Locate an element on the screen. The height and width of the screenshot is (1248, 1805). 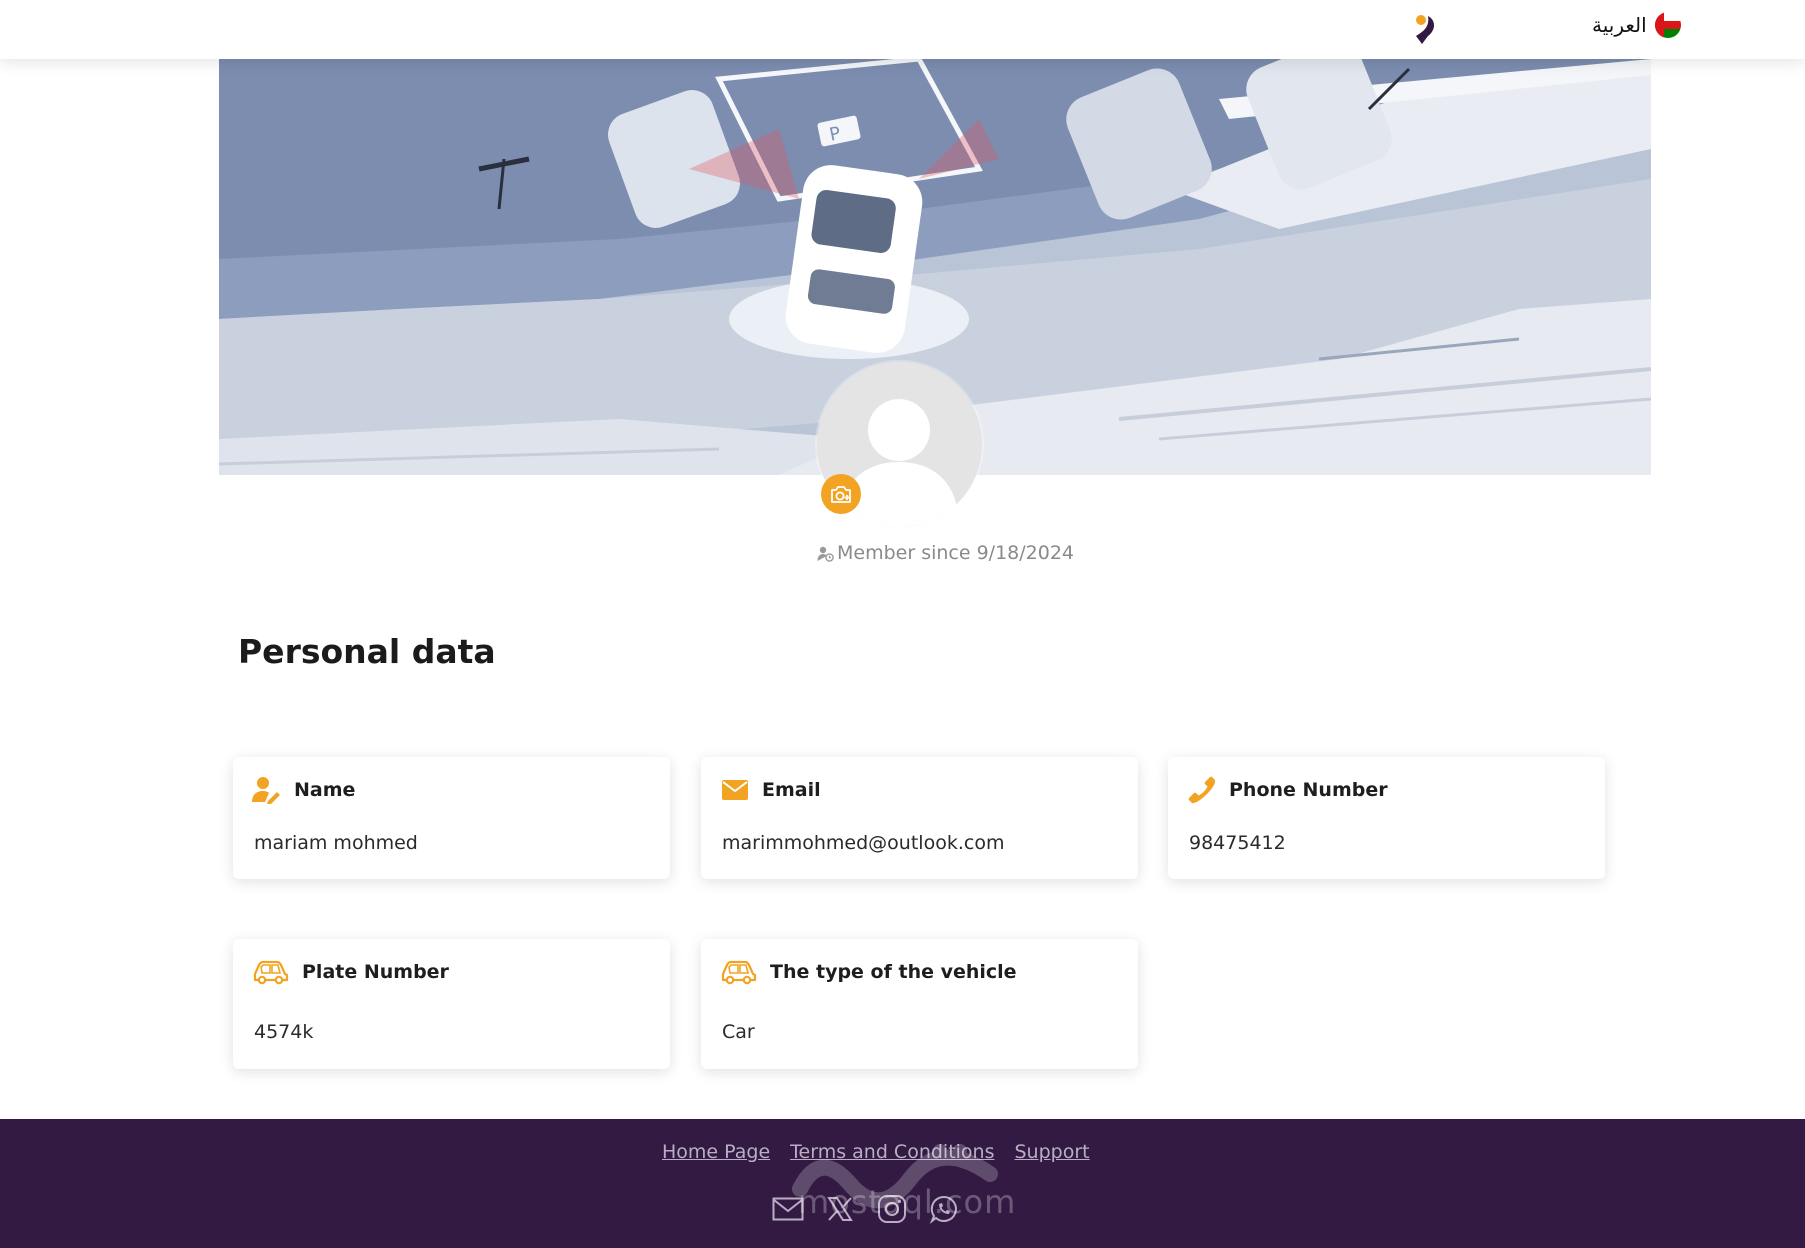
email-card-label: Email is located at coordinates (791, 790).